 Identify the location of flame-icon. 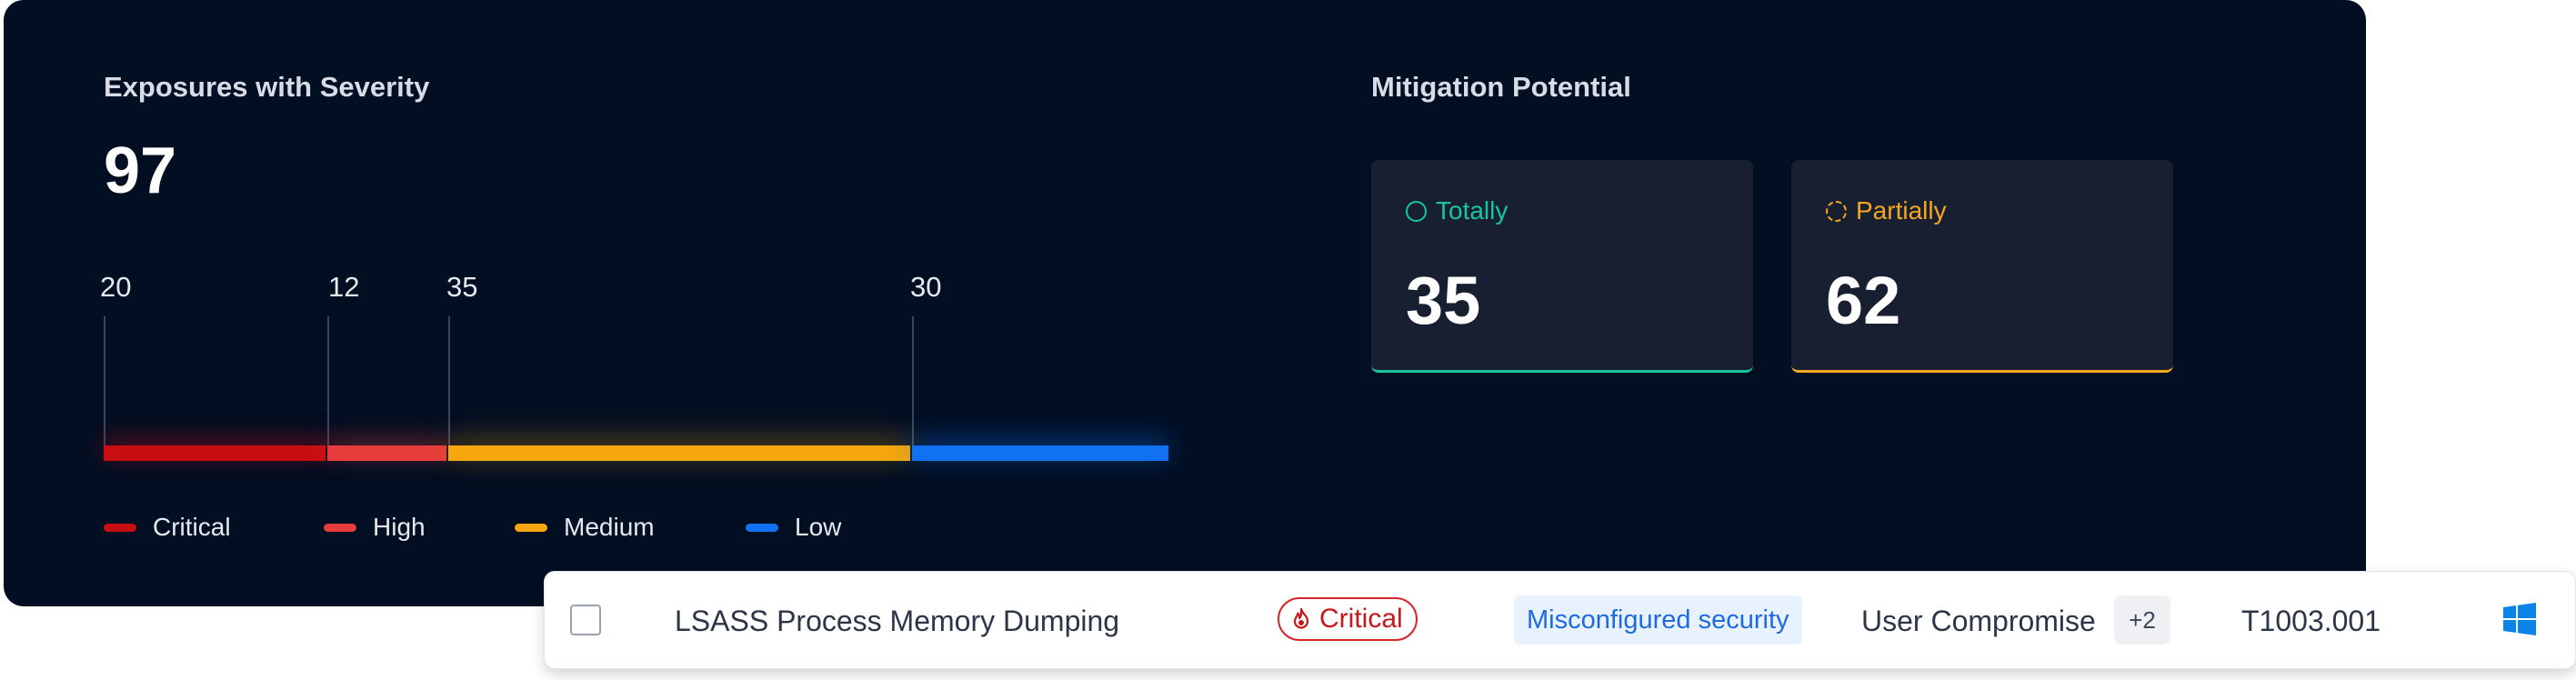
(1301, 618).